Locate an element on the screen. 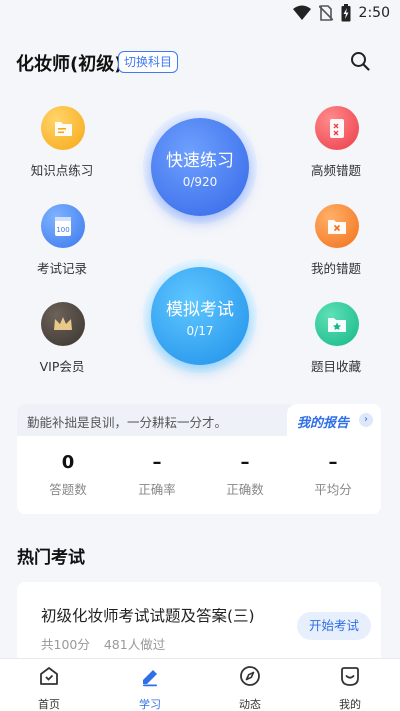 The image size is (400, 711). quick-practice-progress: 0/920 is located at coordinates (200, 181).